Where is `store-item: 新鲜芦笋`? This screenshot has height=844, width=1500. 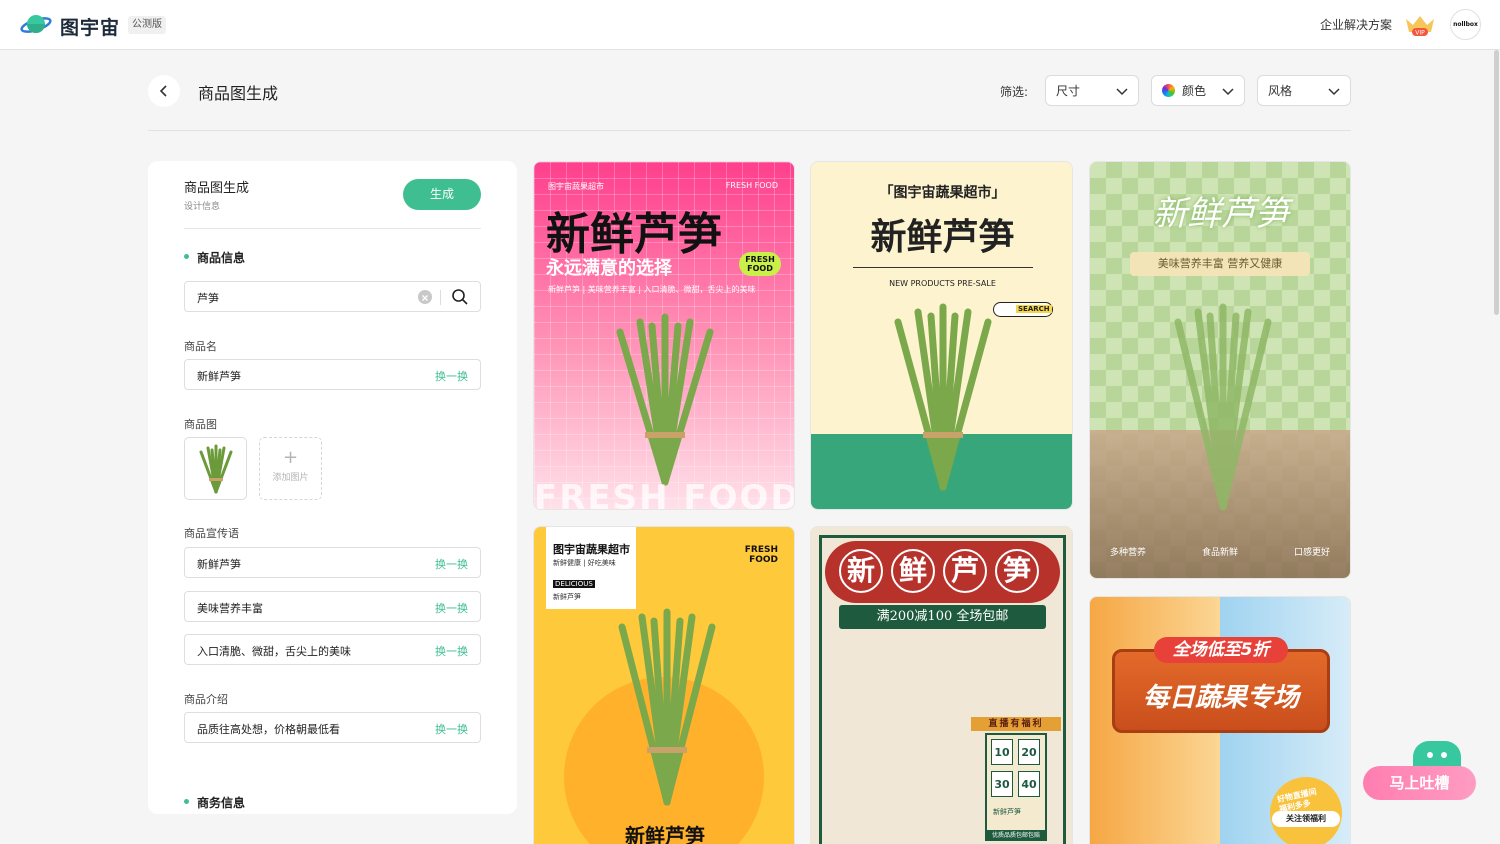
store-item: 新鲜芦笋 is located at coordinates (567, 597).